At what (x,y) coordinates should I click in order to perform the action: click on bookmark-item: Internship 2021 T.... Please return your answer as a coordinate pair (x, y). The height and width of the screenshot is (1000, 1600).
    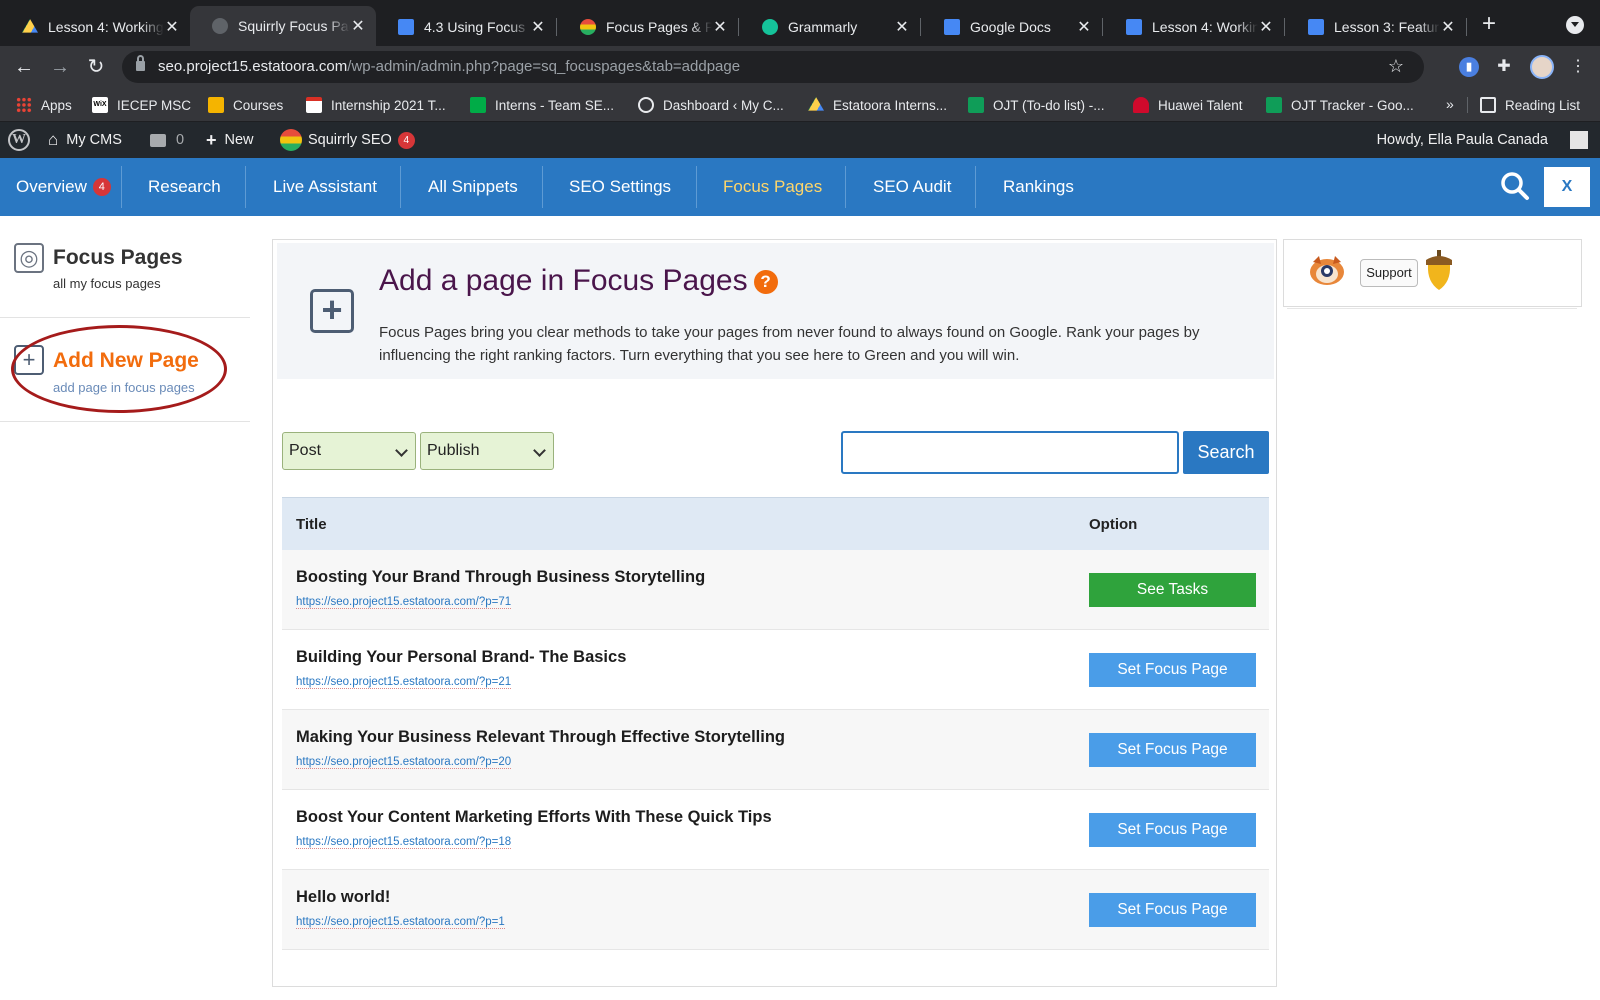
    Looking at the image, I should click on (376, 105).